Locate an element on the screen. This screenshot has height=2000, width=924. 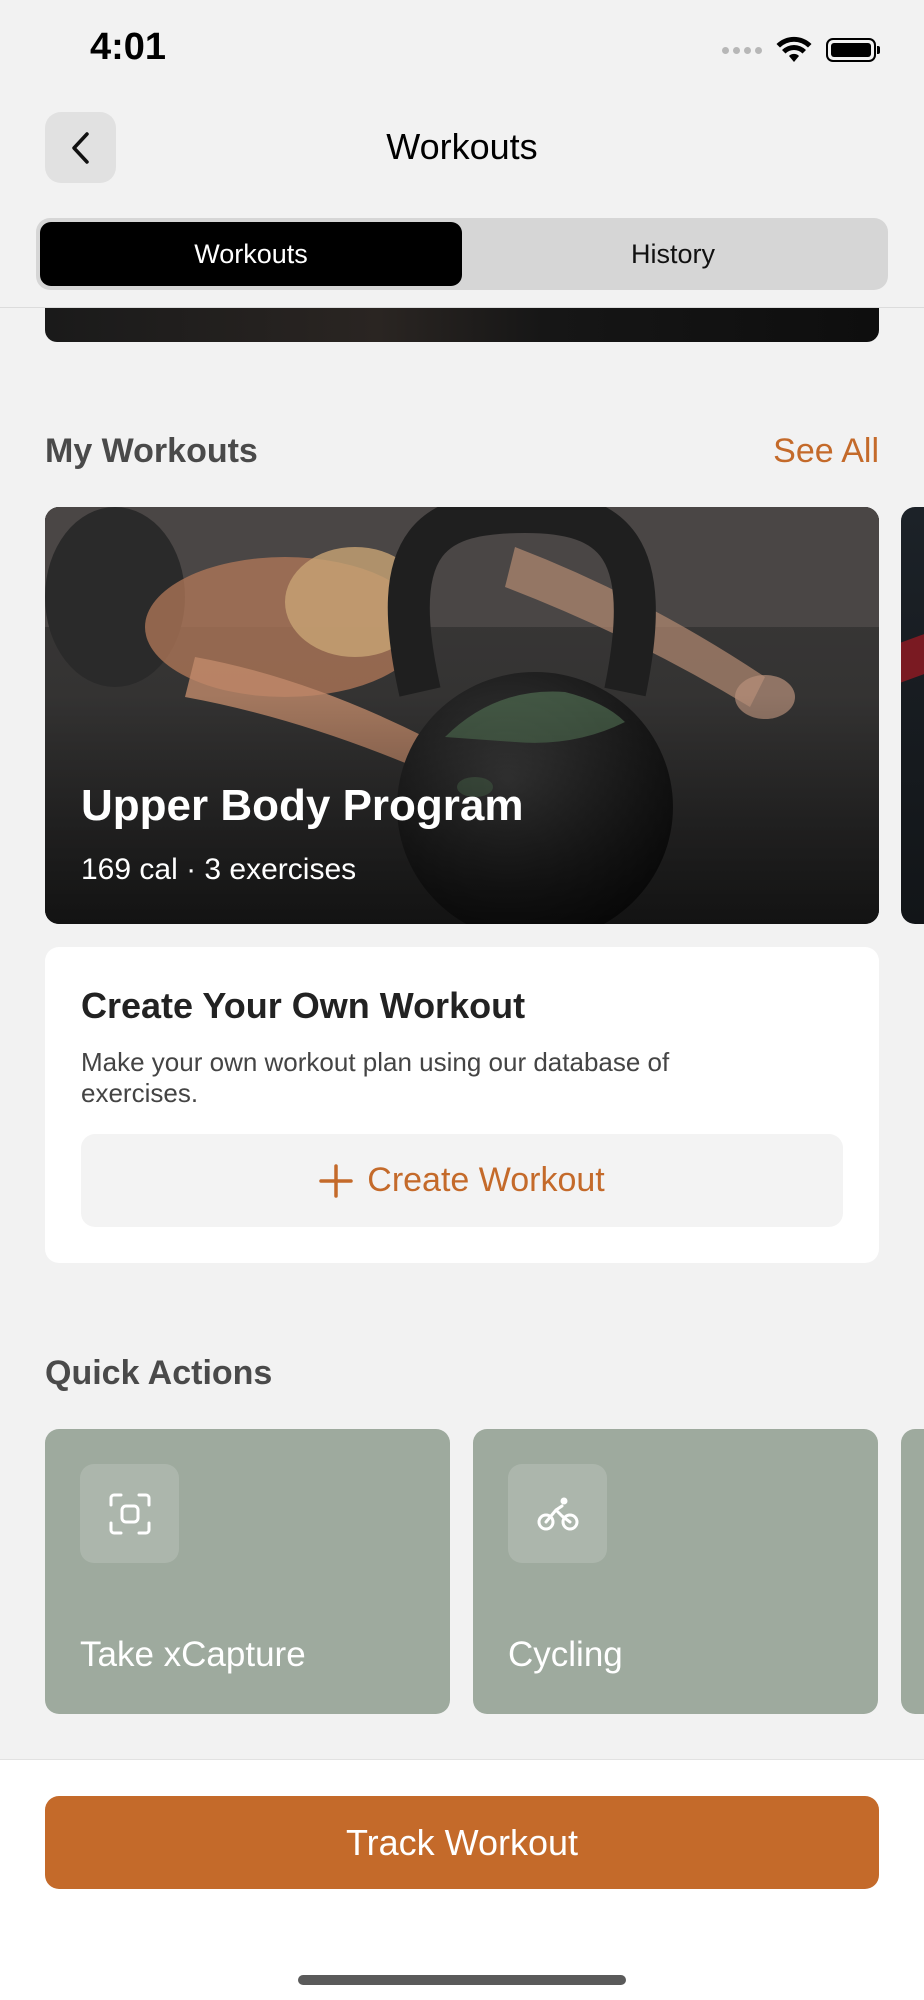
cellular-signal-icon is located at coordinates (742, 50).